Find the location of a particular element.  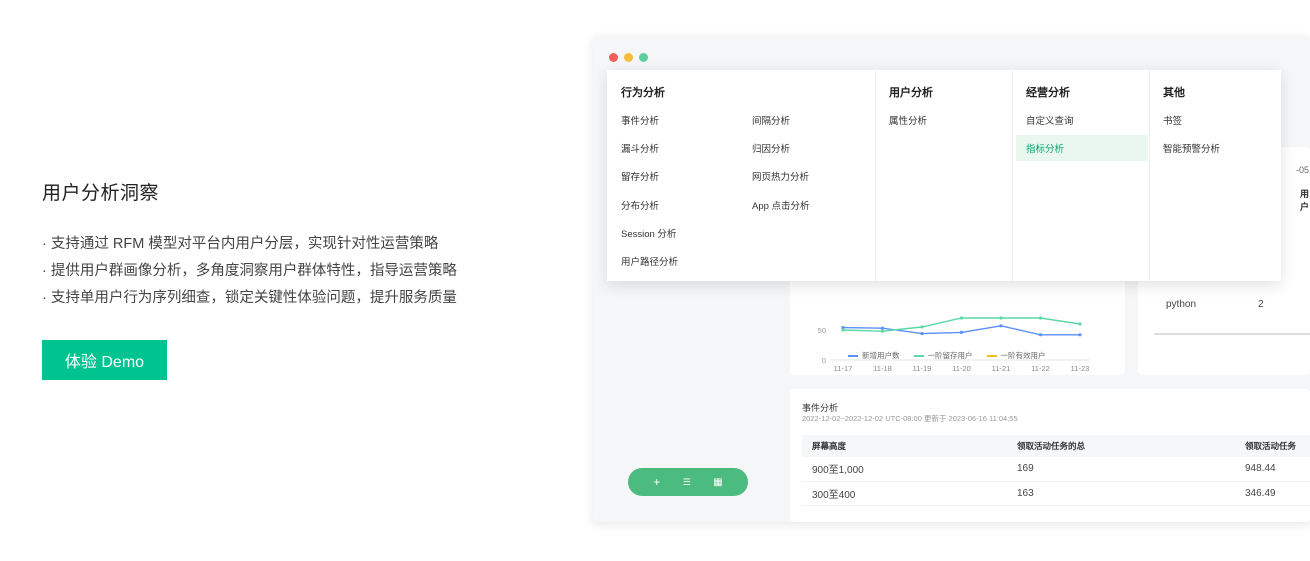

table-cell: 163 is located at coordinates (1121, 493).